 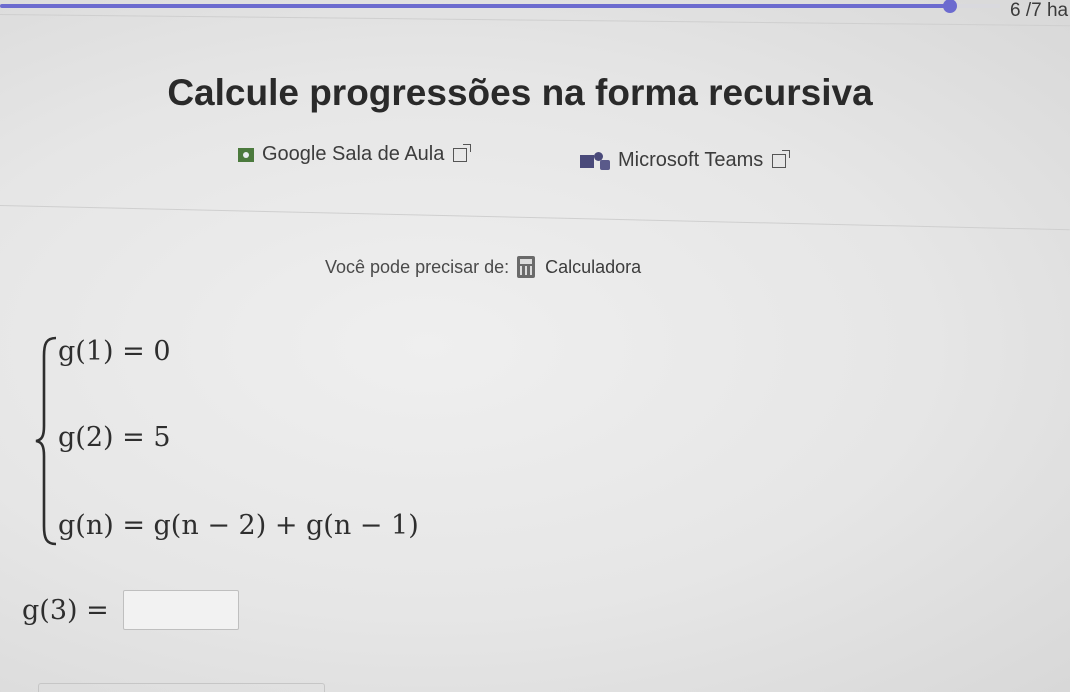 What do you see at coordinates (46, 441) in the screenshot?
I see `left-brace-icon` at bounding box center [46, 441].